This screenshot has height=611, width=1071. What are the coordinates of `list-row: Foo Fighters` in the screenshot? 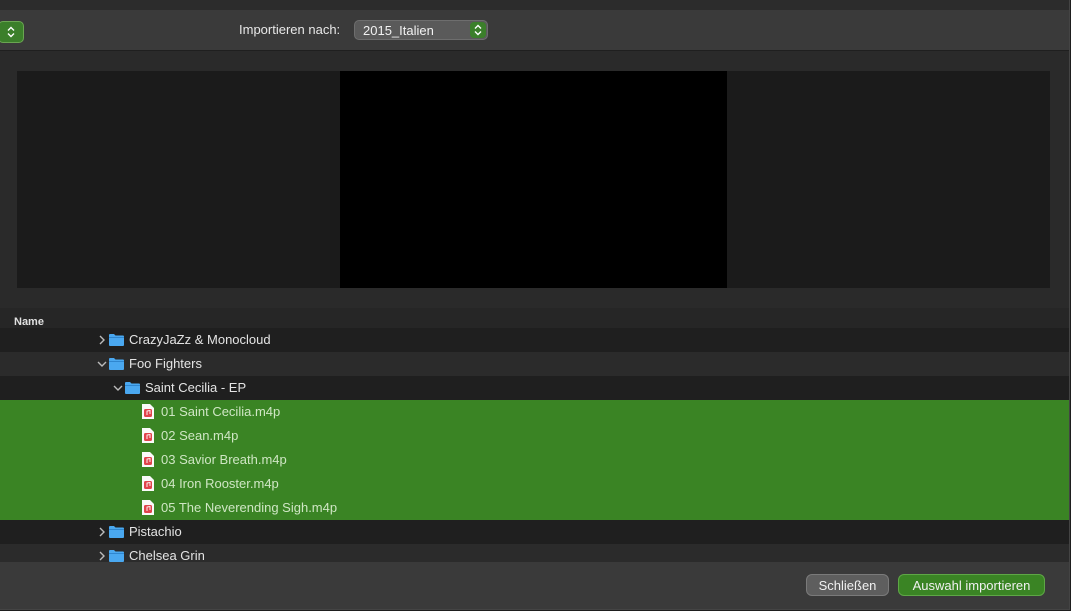 It's located at (534, 364).